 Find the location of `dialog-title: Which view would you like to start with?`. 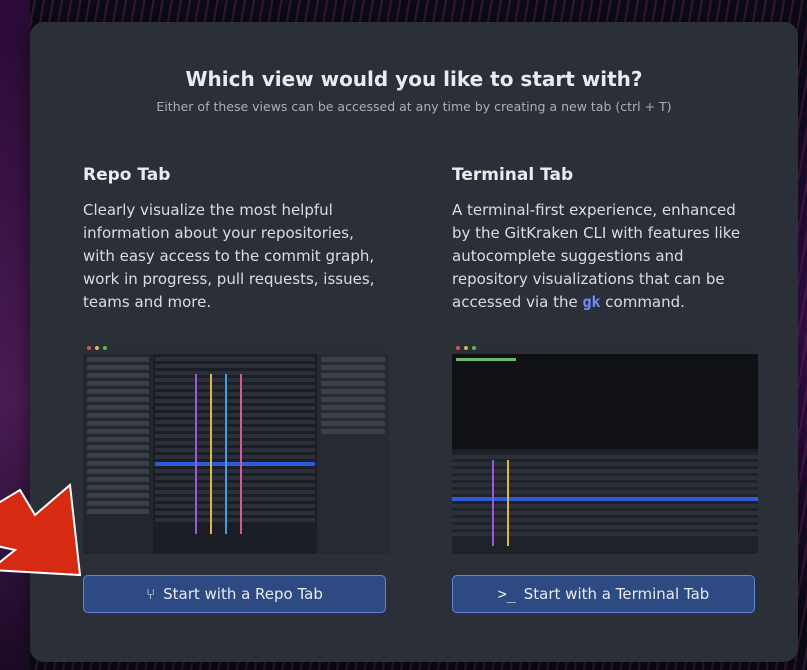

dialog-title: Which view would you like to start with? is located at coordinates (414, 79).